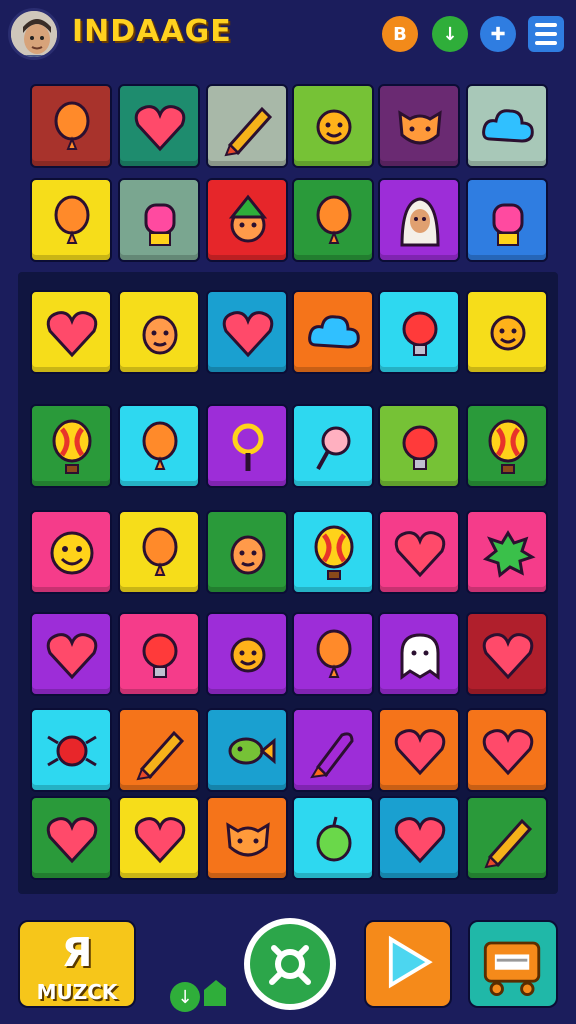  I want to click on player-avatar, so click(34, 34).